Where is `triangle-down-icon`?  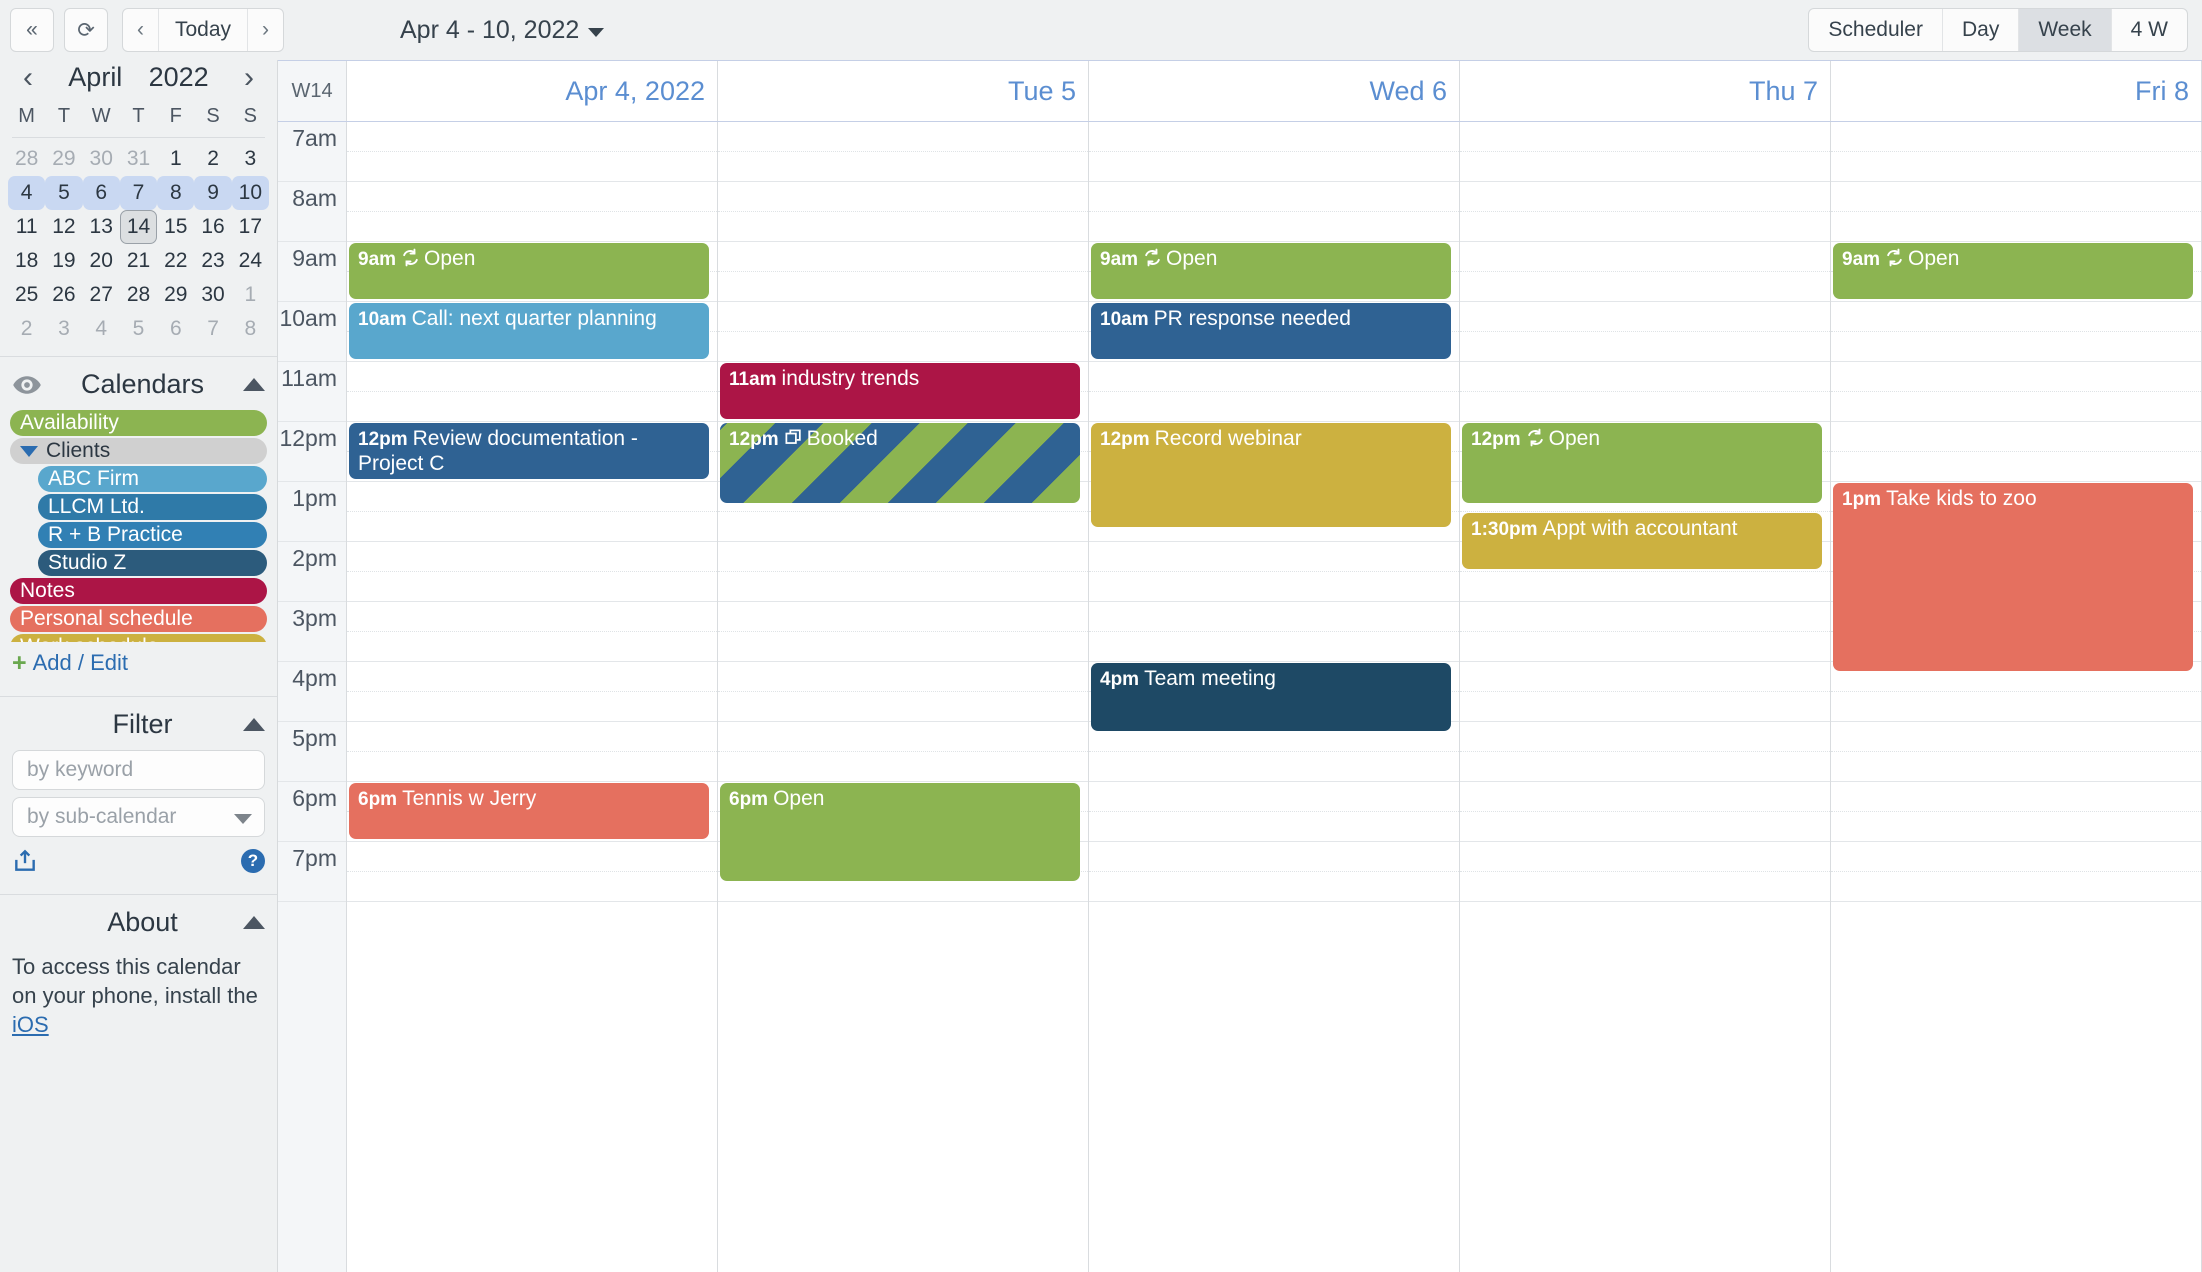
triangle-down-icon is located at coordinates (29, 451).